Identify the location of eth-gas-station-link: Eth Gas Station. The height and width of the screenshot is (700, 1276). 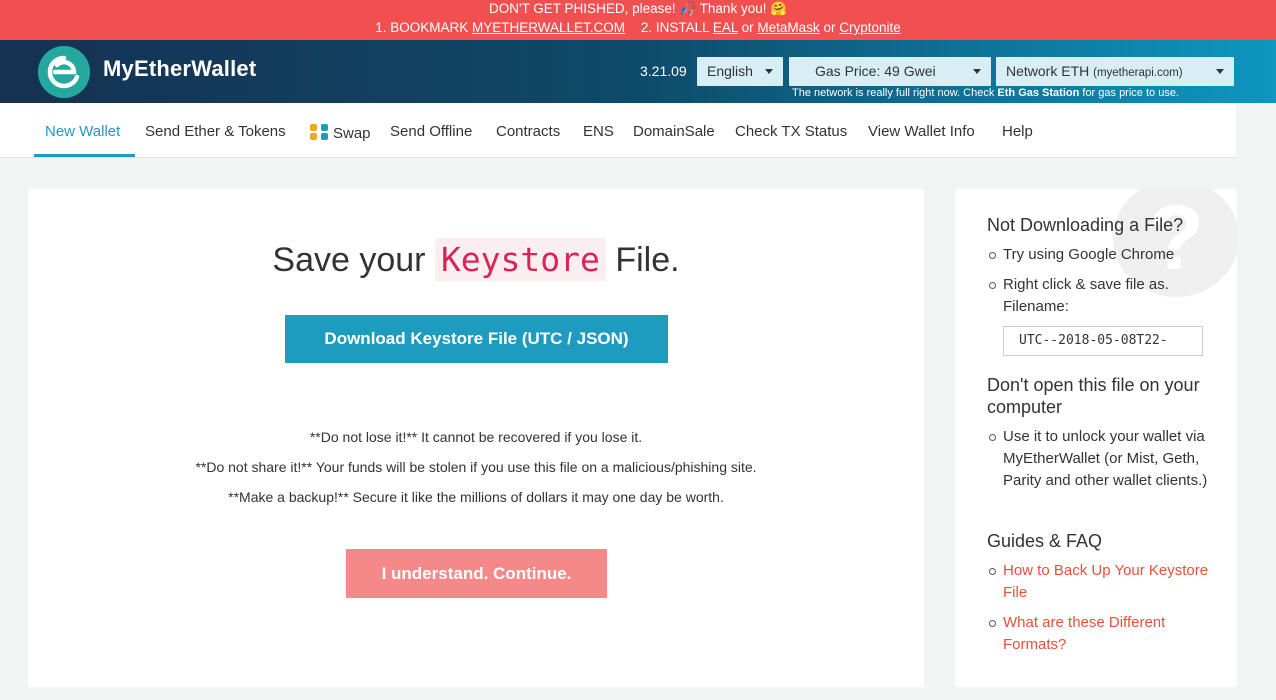
(1038, 93).